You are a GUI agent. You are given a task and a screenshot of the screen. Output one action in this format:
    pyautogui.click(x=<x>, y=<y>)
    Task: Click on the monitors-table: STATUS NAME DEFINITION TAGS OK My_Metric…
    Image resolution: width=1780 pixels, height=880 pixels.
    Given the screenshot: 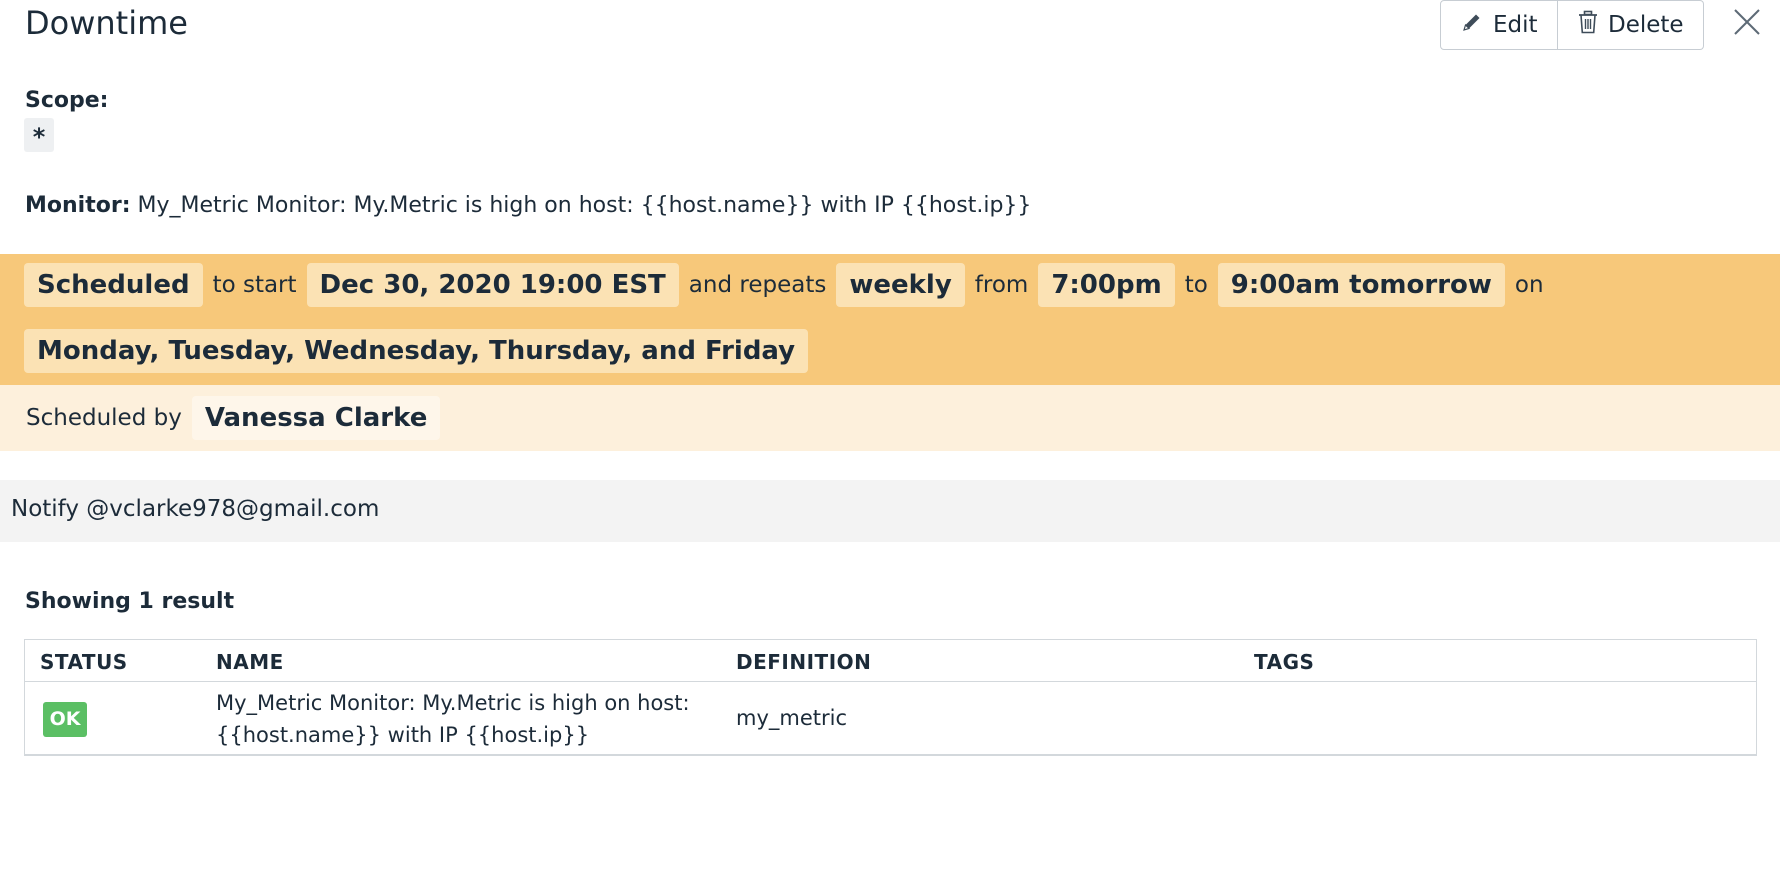 What is the action you would take?
    pyautogui.click(x=890, y=697)
    